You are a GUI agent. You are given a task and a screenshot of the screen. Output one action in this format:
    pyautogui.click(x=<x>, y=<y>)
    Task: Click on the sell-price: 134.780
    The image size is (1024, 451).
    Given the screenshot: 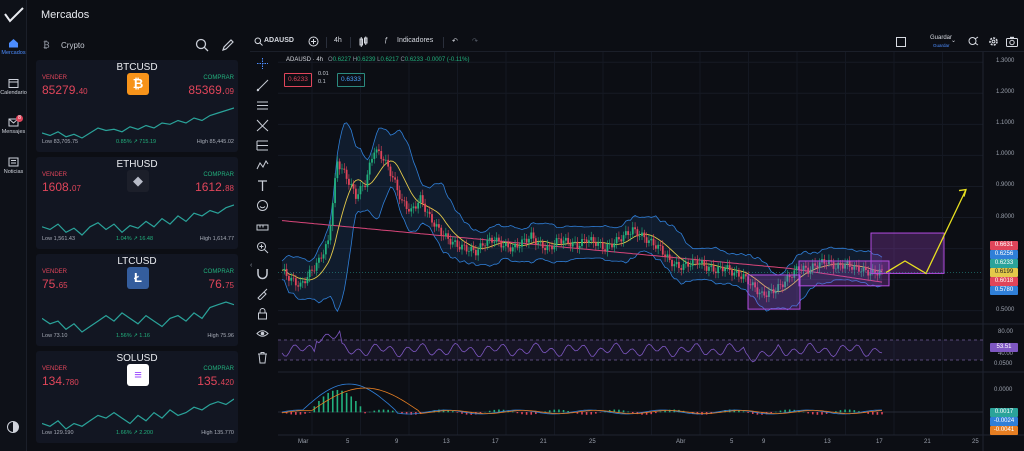 What is the action you would take?
    pyautogui.click(x=60, y=381)
    